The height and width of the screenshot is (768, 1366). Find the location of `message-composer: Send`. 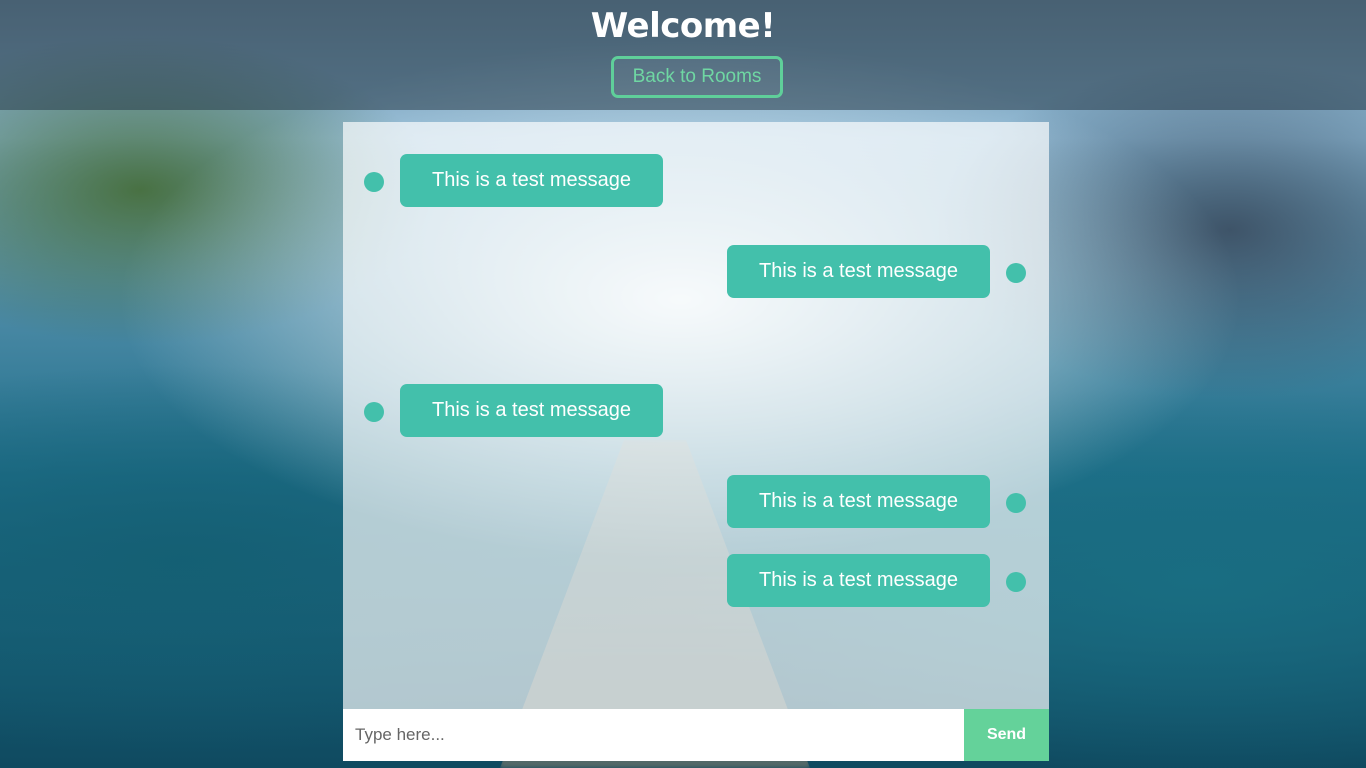

message-composer: Send is located at coordinates (696, 735).